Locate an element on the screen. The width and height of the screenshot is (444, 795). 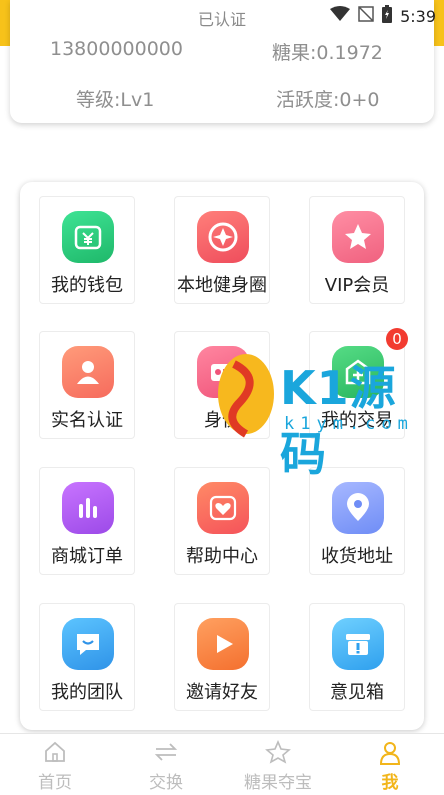
menu-item-label: 我的钱包 is located at coordinates (87, 285).